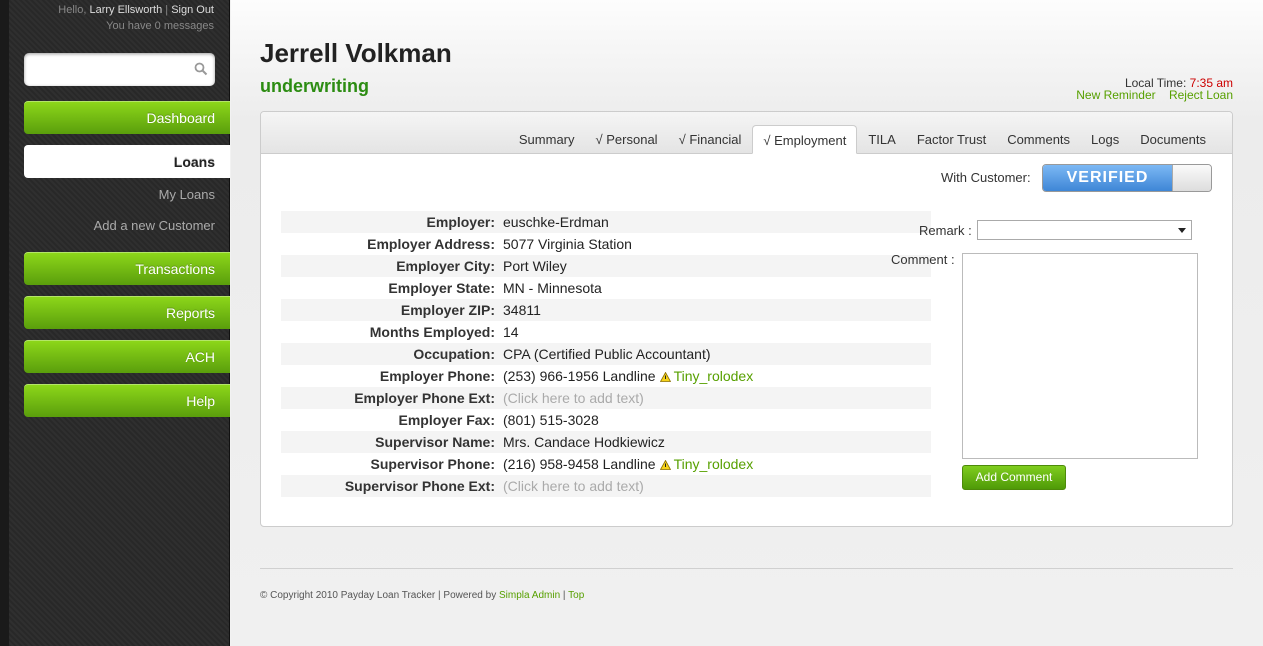 This screenshot has width=1263, height=646. What do you see at coordinates (584, 442) in the screenshot?
I see `field-value: Mrs. Candace Hodkiewicz` at bounding box center [584, 442].